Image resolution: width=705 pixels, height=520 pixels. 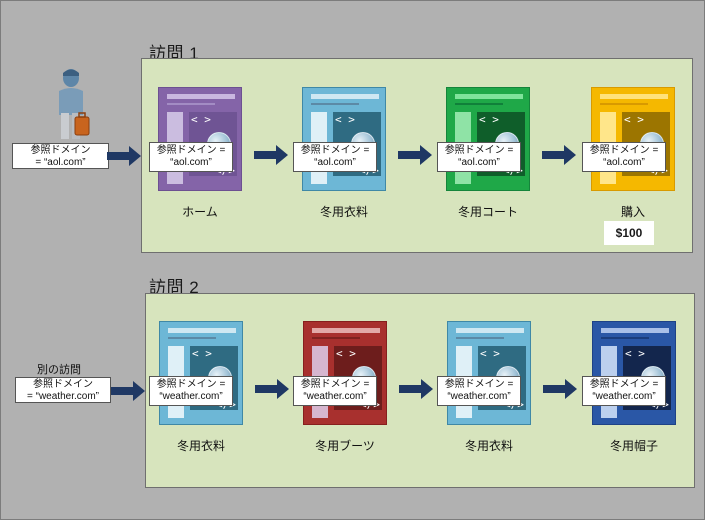 What do you see at coordinates (633, 446) in the screenshot?
I see `page-caption: 冬用帽子` at bounding box center [633, 446].